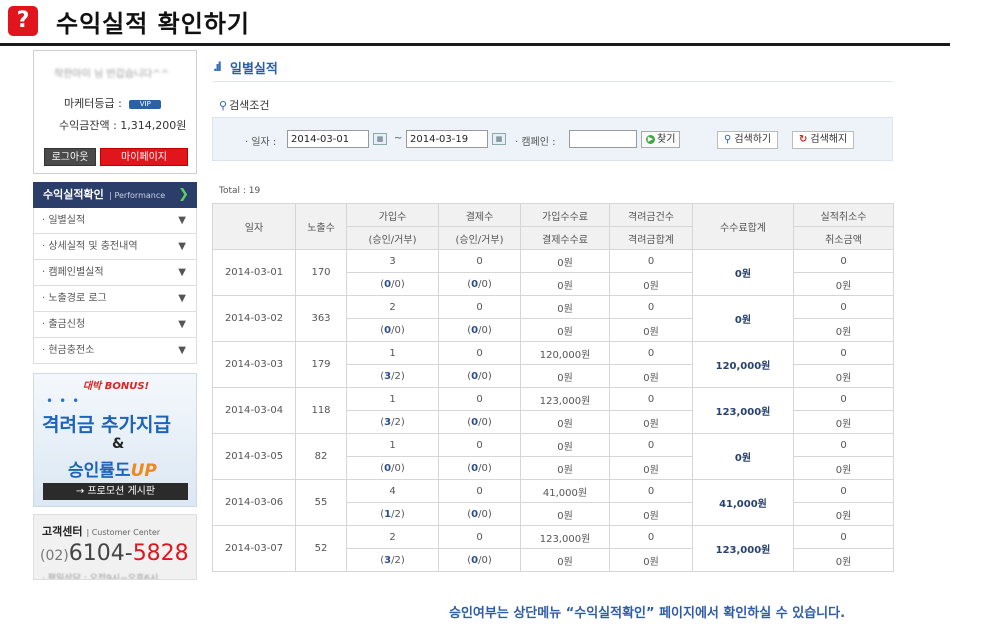 Image resolution: width=1000 pixels, height=631 pixels. Describe the element at coordinates (115, 273) in the screenshot. I see `sidebar-item-campaign: · 캠페인별실적 ▼` at that location.